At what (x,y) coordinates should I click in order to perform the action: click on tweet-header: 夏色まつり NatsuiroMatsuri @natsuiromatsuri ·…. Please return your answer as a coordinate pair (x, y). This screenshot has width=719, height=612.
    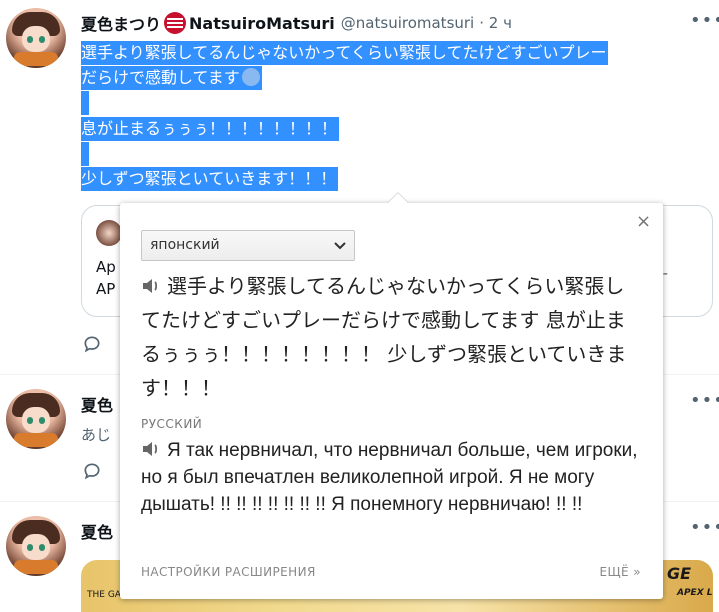
    Looking at the image, I should click on (296, 23).